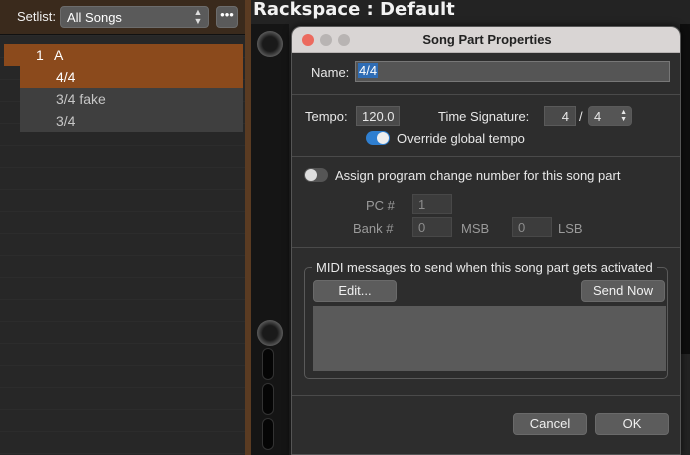 Image resolution: width=690 pixels, height=455 pixels. What do you see at coordinates (461, 138) in the screenshot?
I see `override-tempo-label: Override global tempo` at bounding box center [461, 138].